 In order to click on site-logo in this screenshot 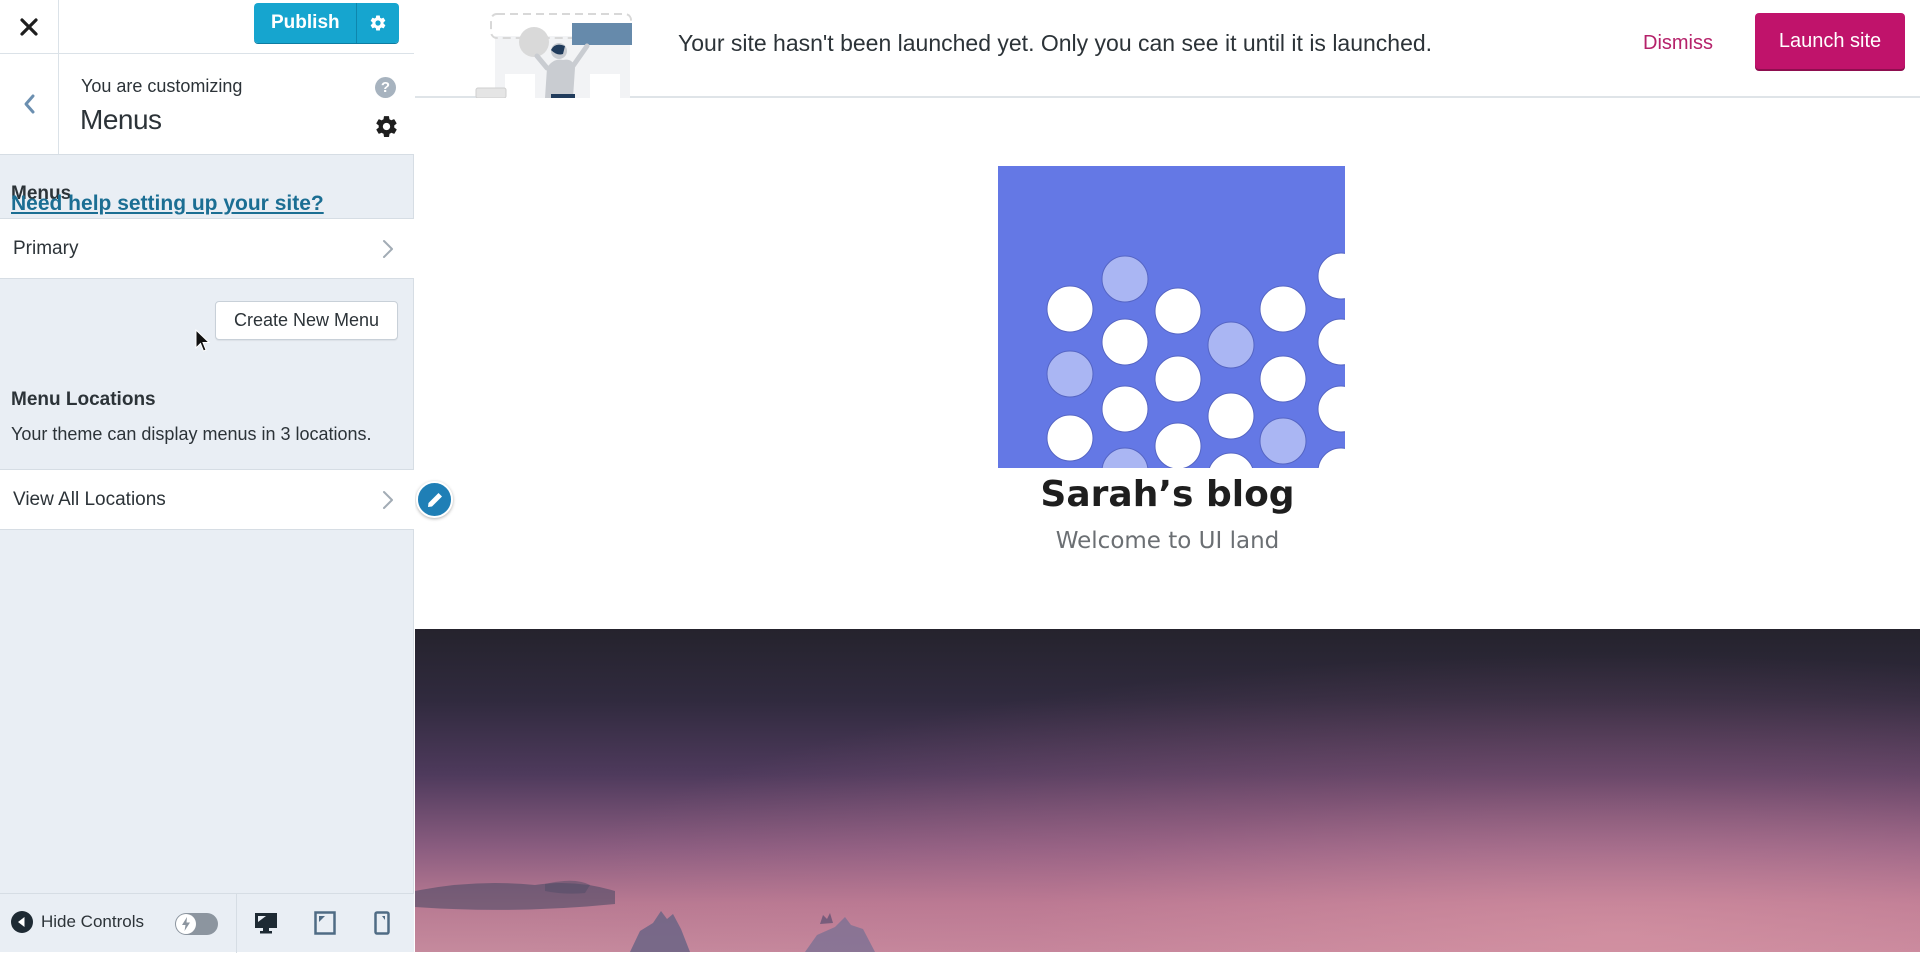, I will do `click(1171, 317)`.